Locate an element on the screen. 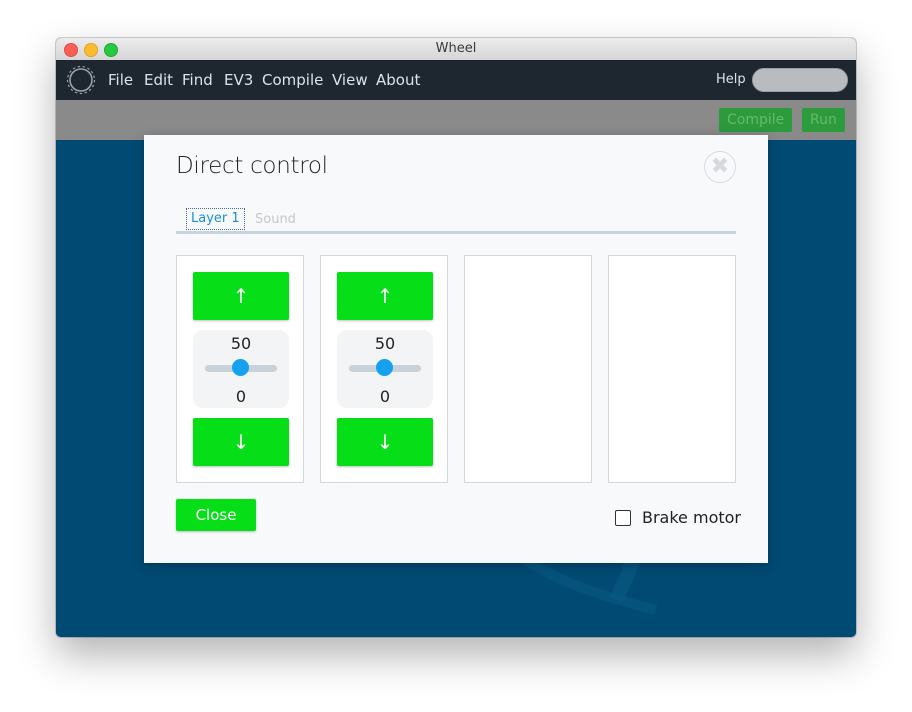 The width and height of the screenshot is (912, 712). window-title: Wheel is located at coordinates (456, 48).